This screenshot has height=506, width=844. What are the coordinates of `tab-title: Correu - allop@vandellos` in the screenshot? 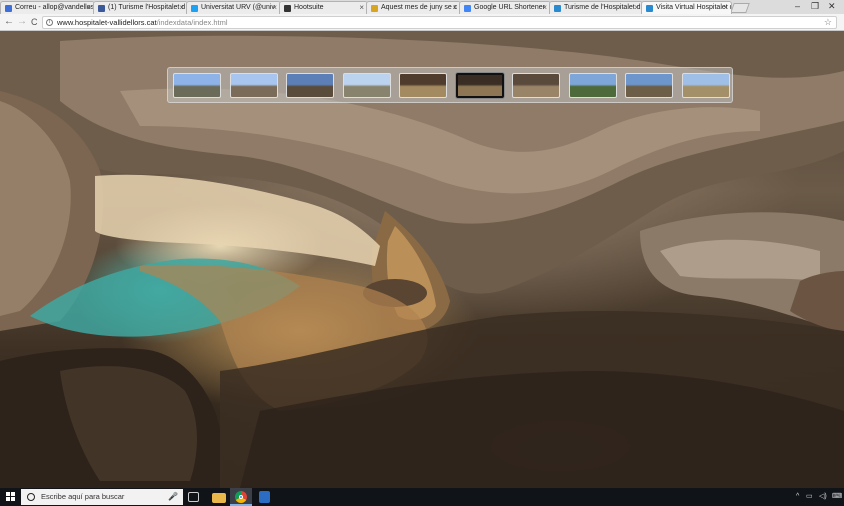 It's located at (55, 7).